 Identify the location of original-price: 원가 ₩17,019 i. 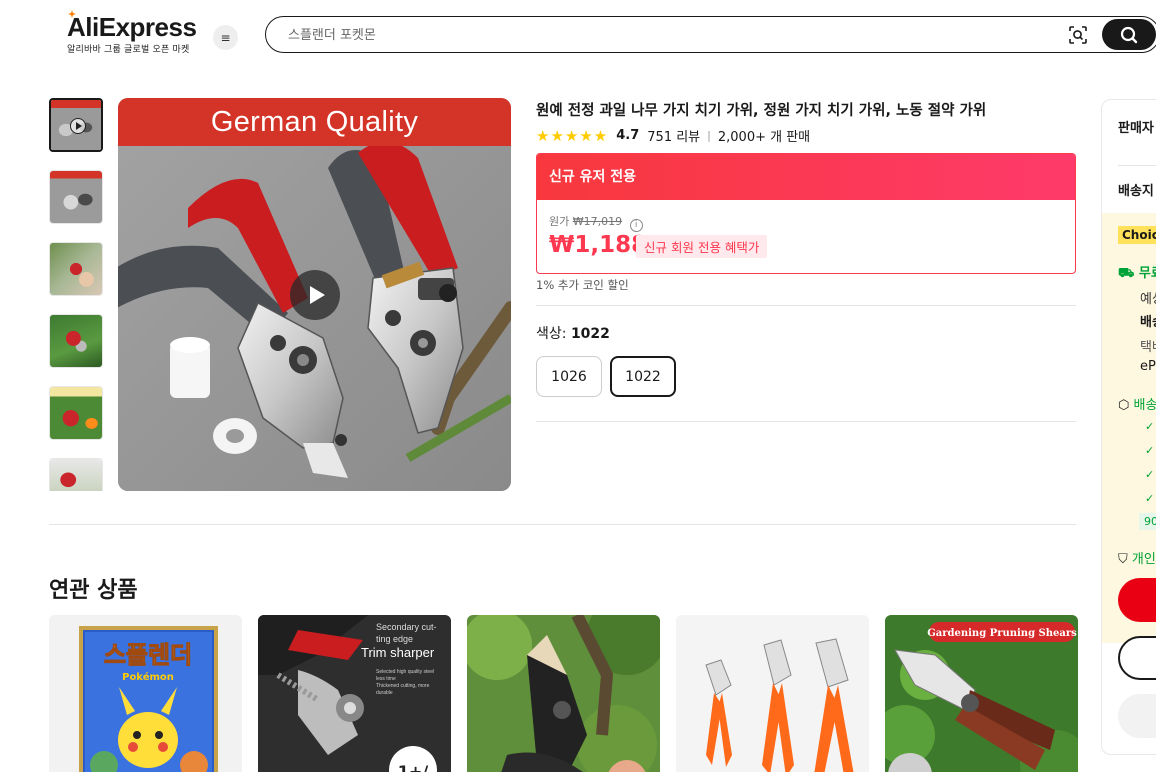
(596, 222).